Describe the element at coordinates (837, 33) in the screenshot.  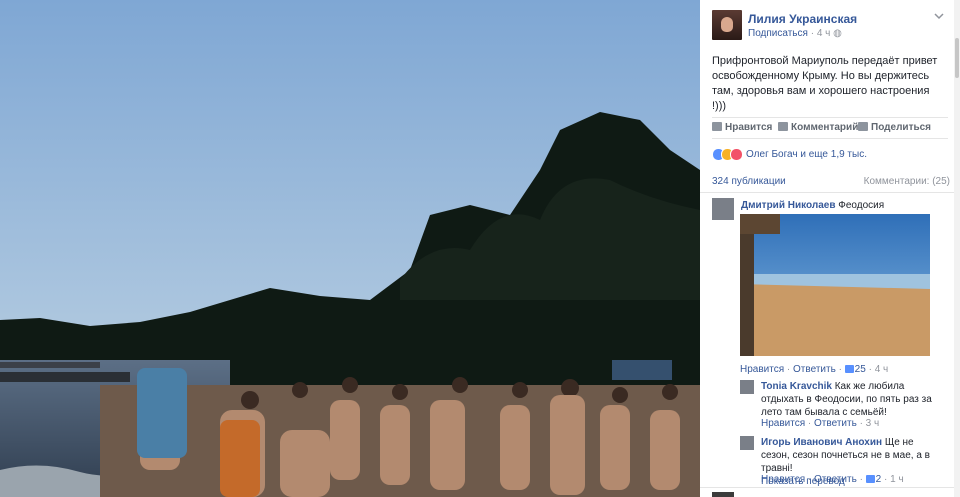
I see `globe-icon: ◍` at that location.